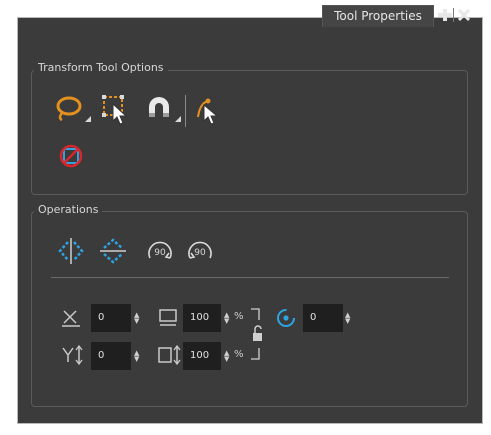  What do you see at coordinates (202, 318) in the screenshot?
I see `width-field: 100` at bounding box center [202, 318].